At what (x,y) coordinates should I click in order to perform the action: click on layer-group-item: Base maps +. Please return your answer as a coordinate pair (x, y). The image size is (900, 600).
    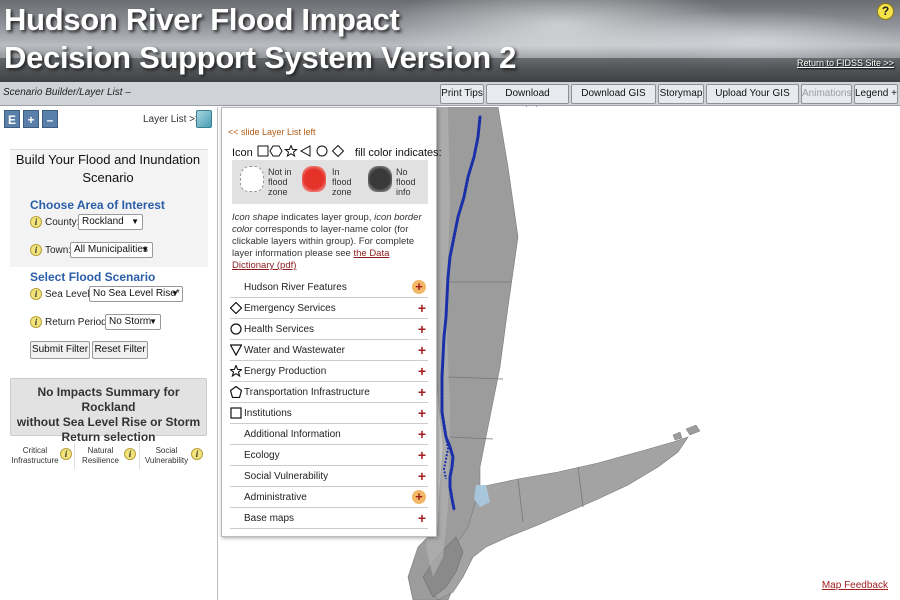
    Looking at the image, I should click on (329, 519).